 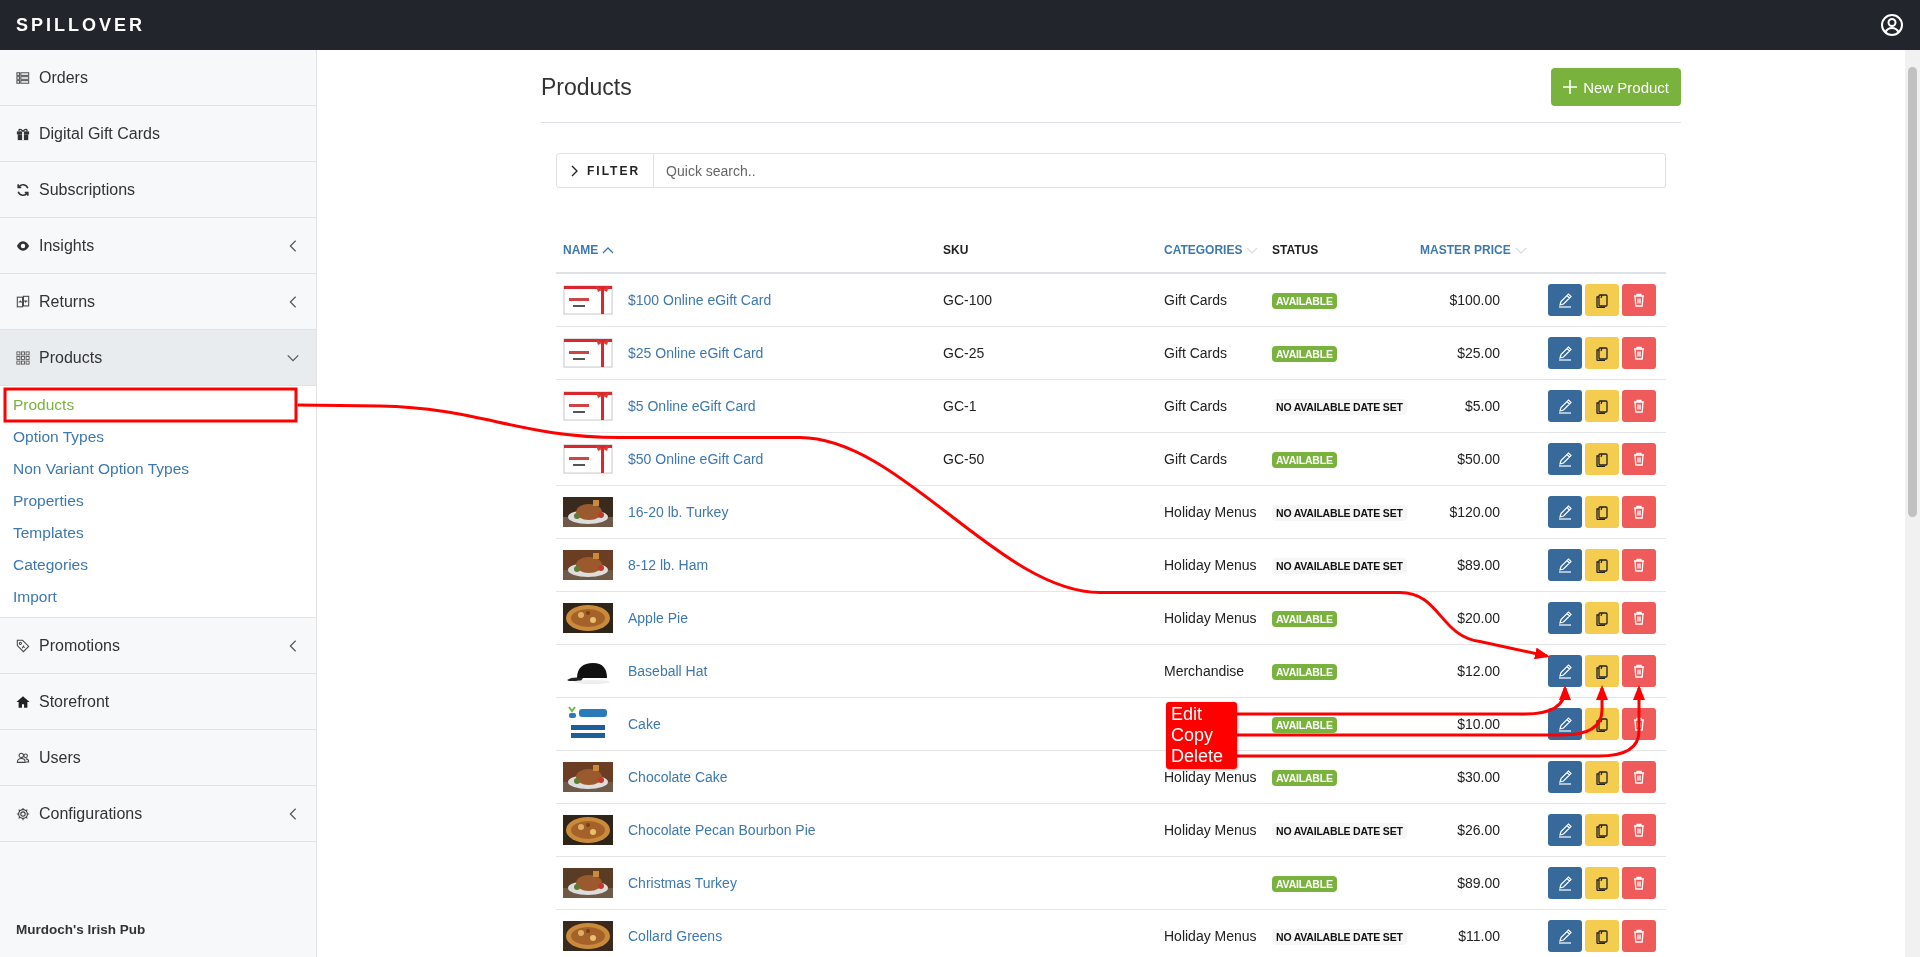 I want to click on sidebar-link: Products, so click(x=158, y=405).